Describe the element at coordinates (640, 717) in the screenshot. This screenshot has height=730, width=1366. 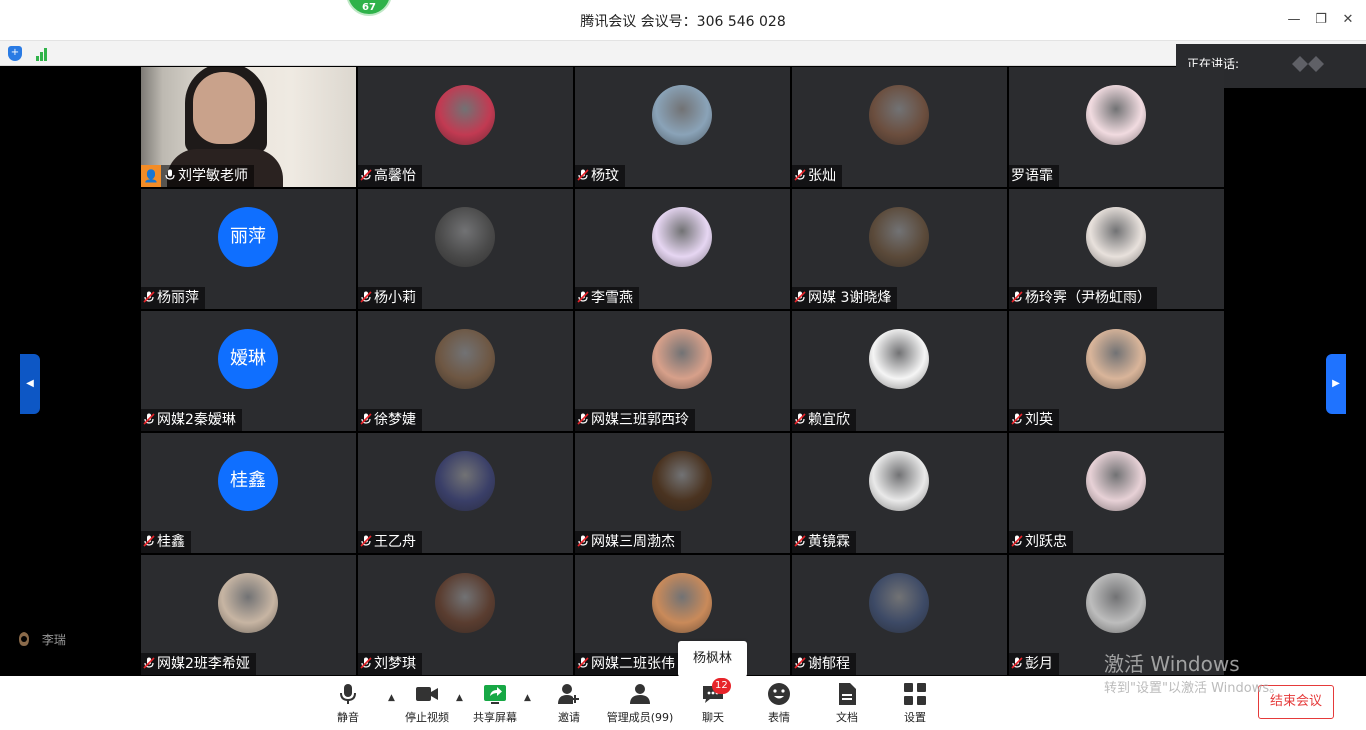
I see `manage-members-label: 管理成员(99)` at that location.